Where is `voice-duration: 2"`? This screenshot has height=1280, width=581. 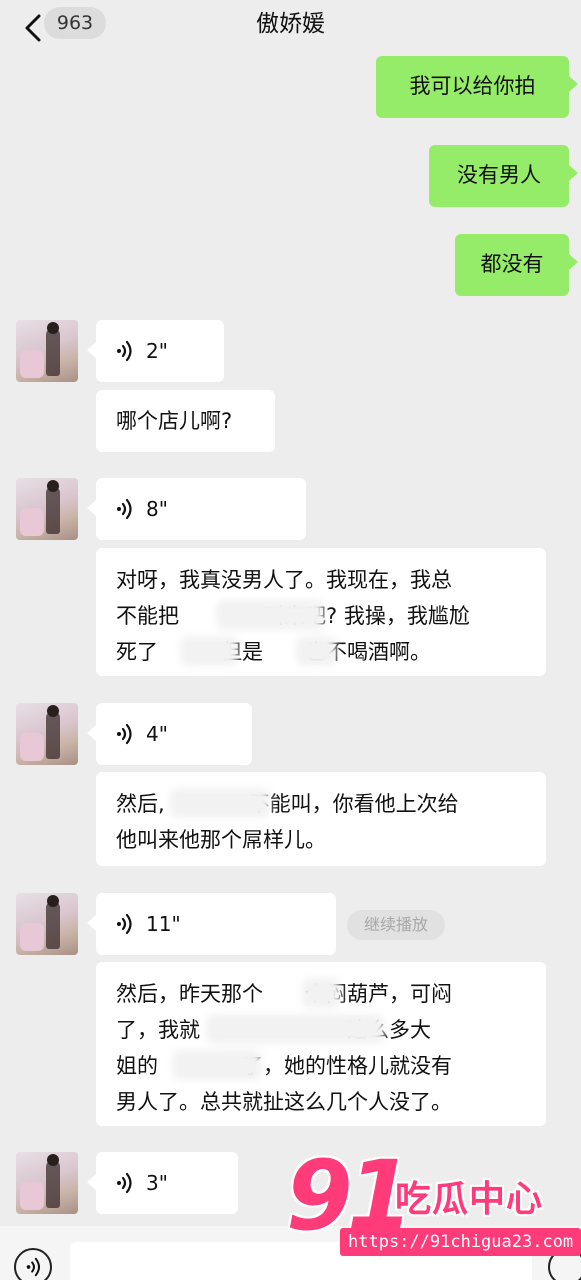
voice-duration: 2" is located at coordinates (157, 351).